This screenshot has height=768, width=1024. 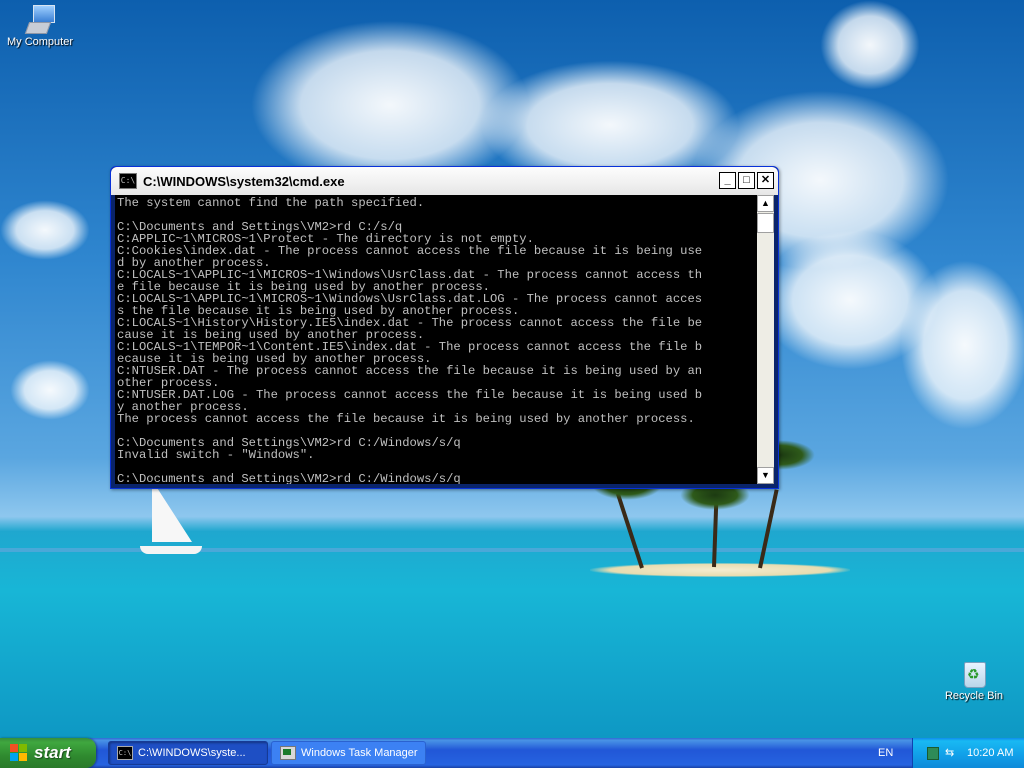 What do you see at coordinates (444, 181) in the screenshot?
I see `window-titlebar: C:\ C:\WINDOWS\system32\cmd.exe _ □ ✕` at bounding box center [444, 181].